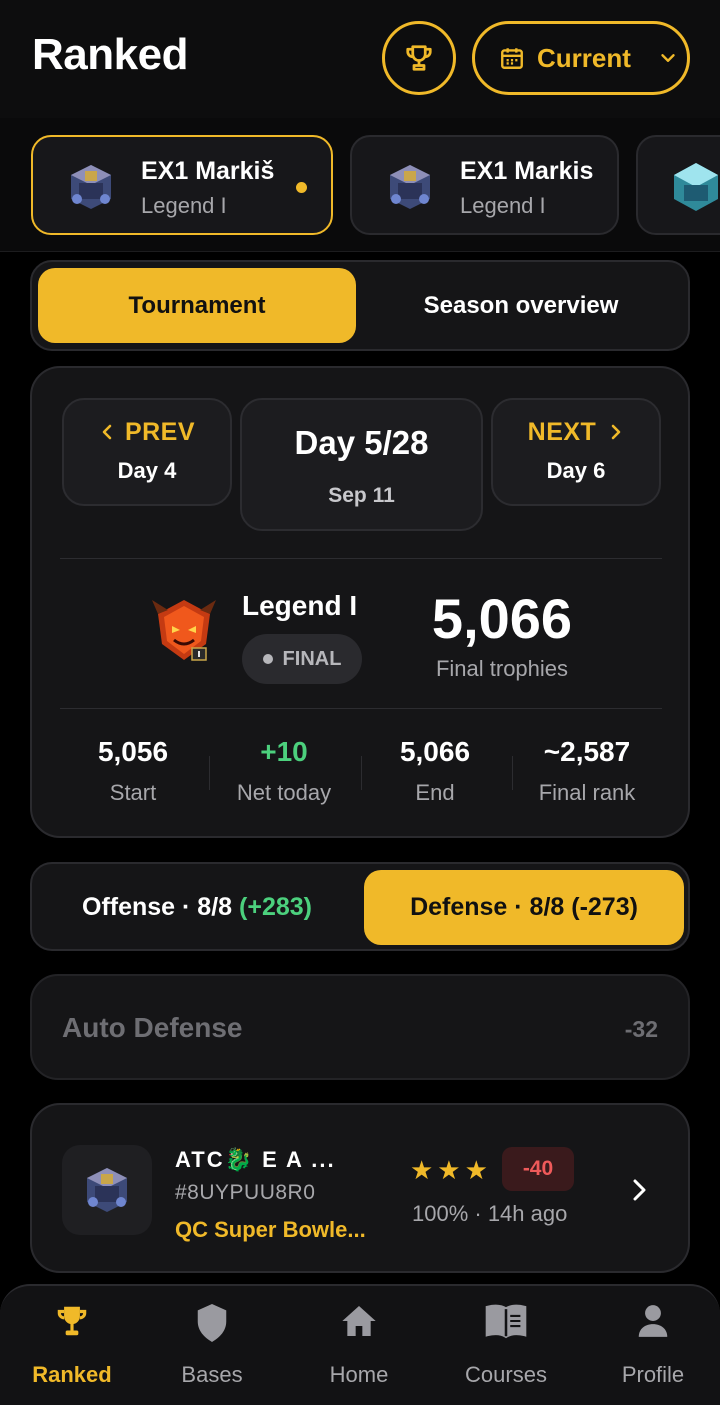 The width and height of the screenshot is (720, 1405). I want to click on tab-label: Ranked, so click(72, 1374).